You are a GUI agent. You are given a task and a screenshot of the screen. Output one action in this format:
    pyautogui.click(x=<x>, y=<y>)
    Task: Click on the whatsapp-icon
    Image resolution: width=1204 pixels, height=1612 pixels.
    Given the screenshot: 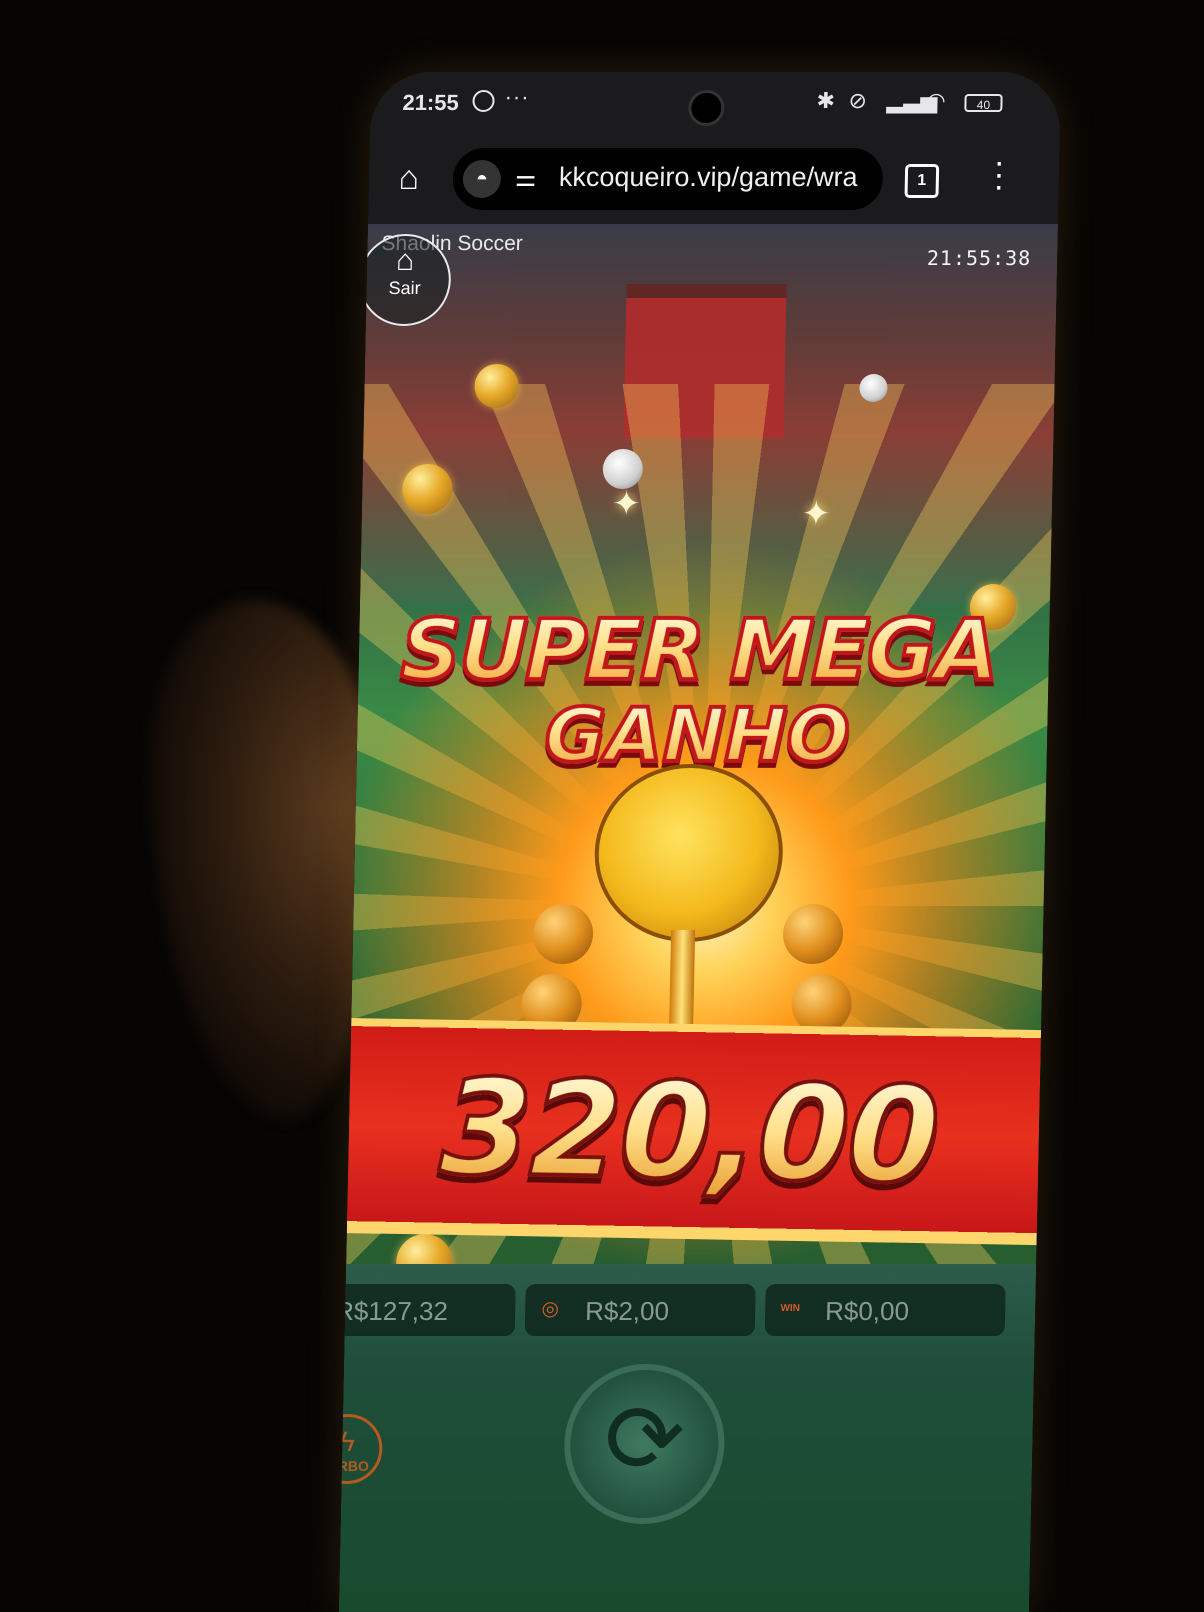 What is the action you would take?
    pyautogui.click(x=483, y=101)
    